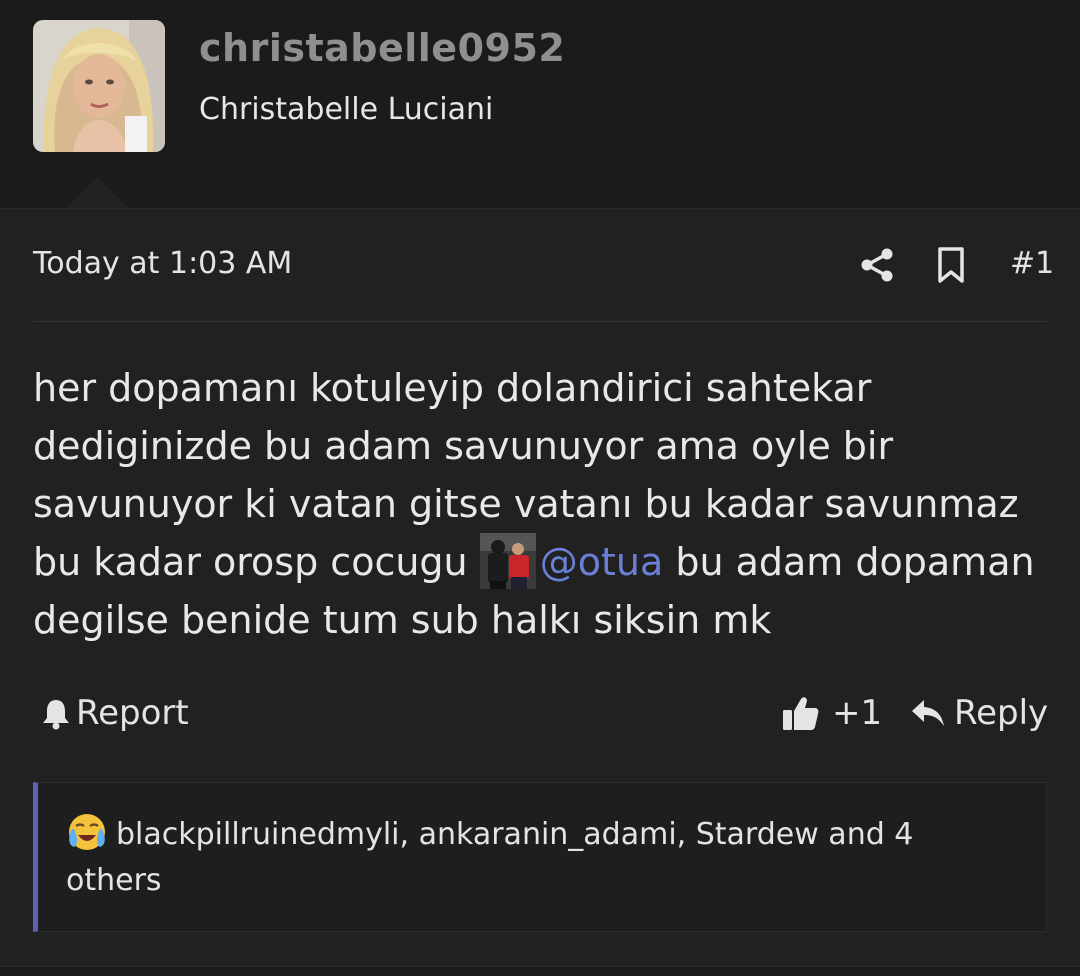 The width and height of the screenshot is (1080, 976). What do you see at coordinates (831, 713) in the screenshot?
I see `like-button: +1` at bounding box center [831, 713].